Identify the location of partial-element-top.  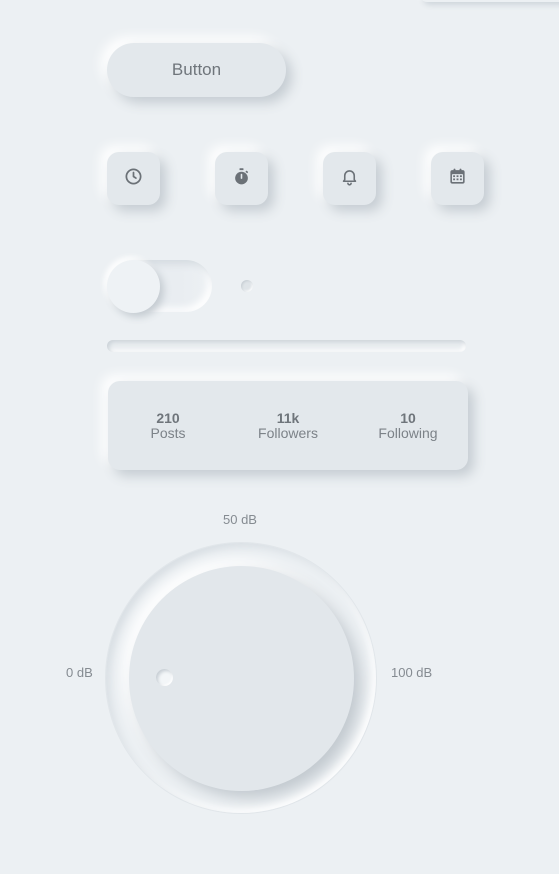
(489, 1).